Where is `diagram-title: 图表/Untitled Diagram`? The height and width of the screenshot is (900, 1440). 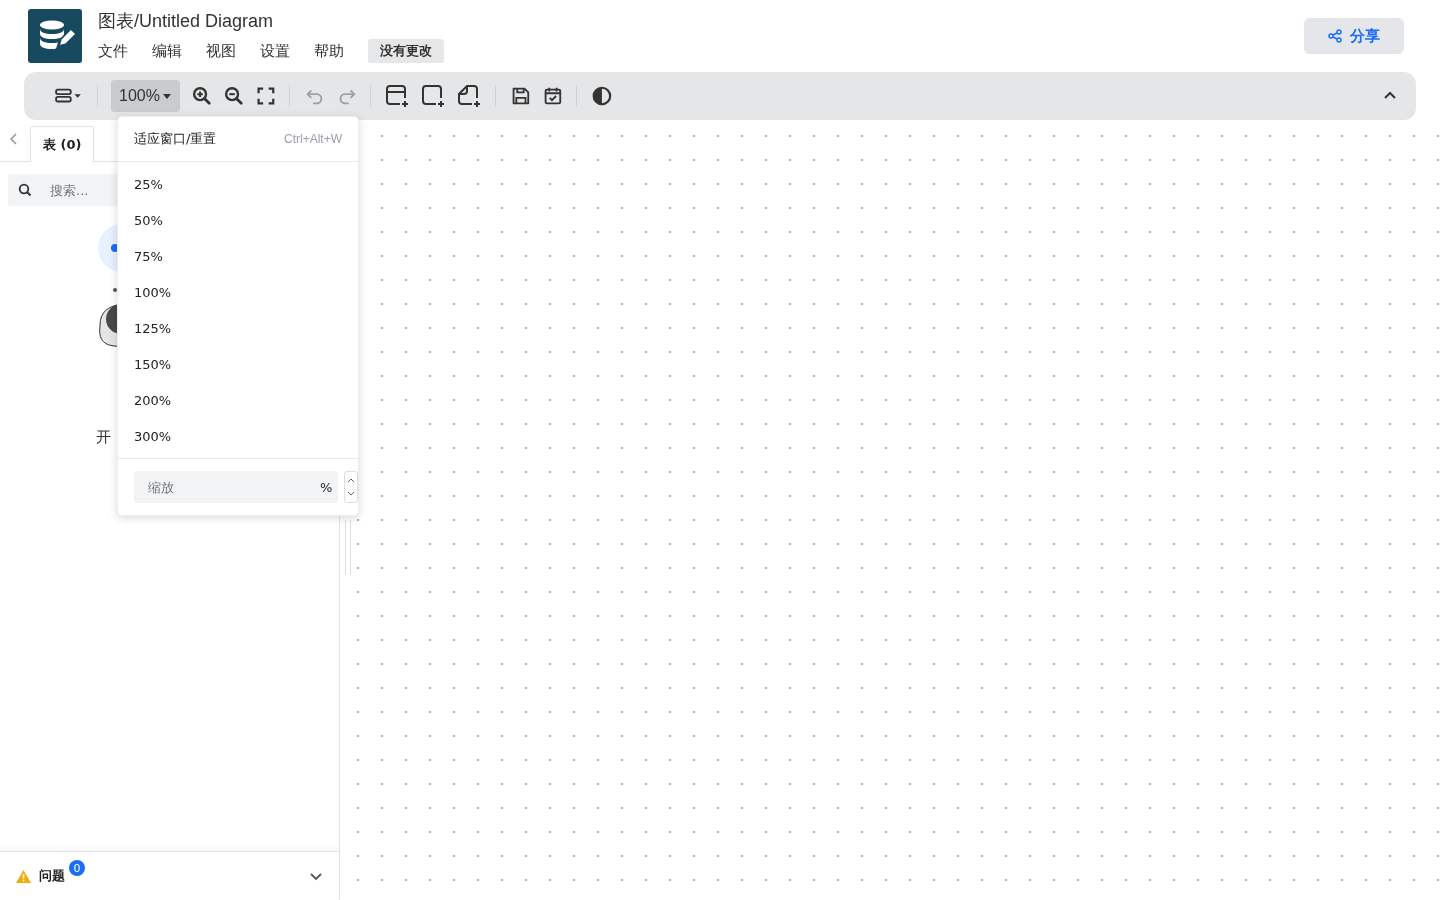 diagram-title: 图表/Untitled Diagram is located at coordinates (186, 21).